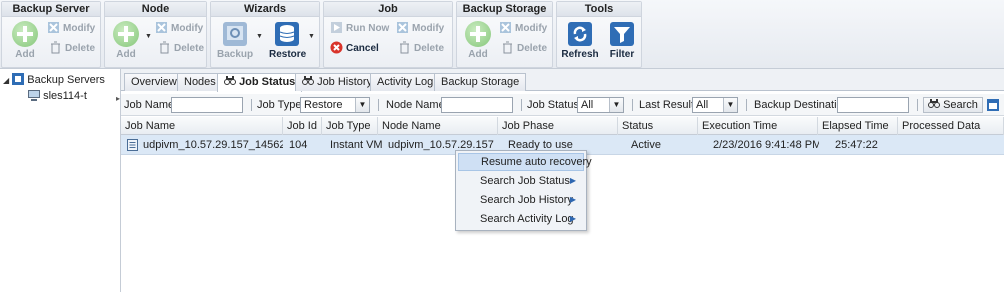  I want to click on refresh-icon, so click(580, 34).